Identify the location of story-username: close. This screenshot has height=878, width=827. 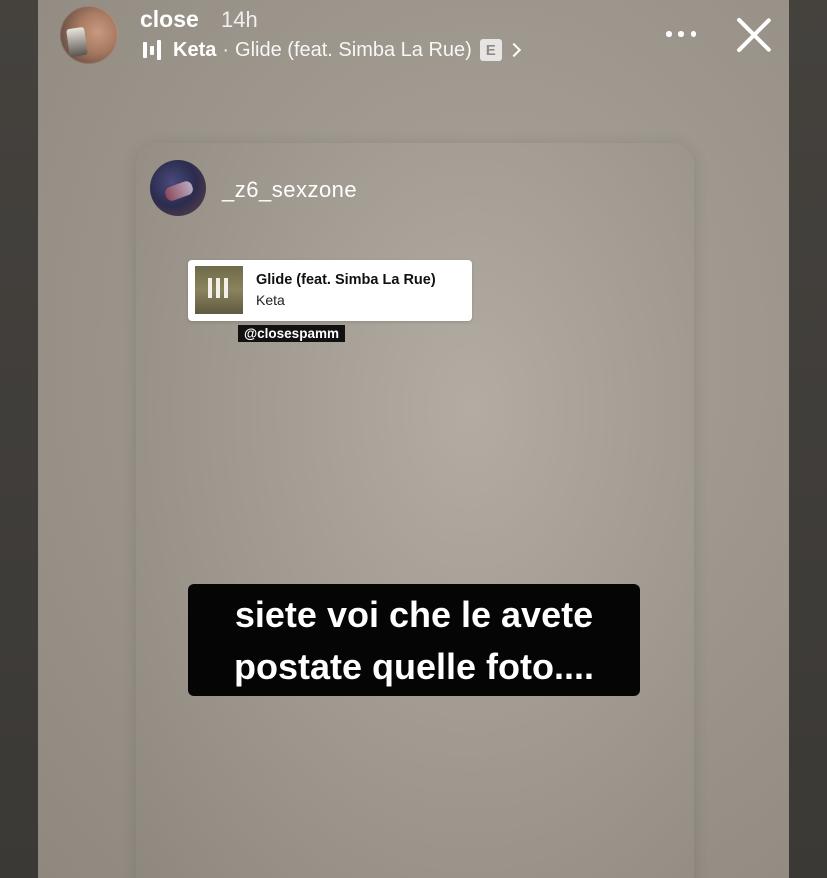
(169, 19).